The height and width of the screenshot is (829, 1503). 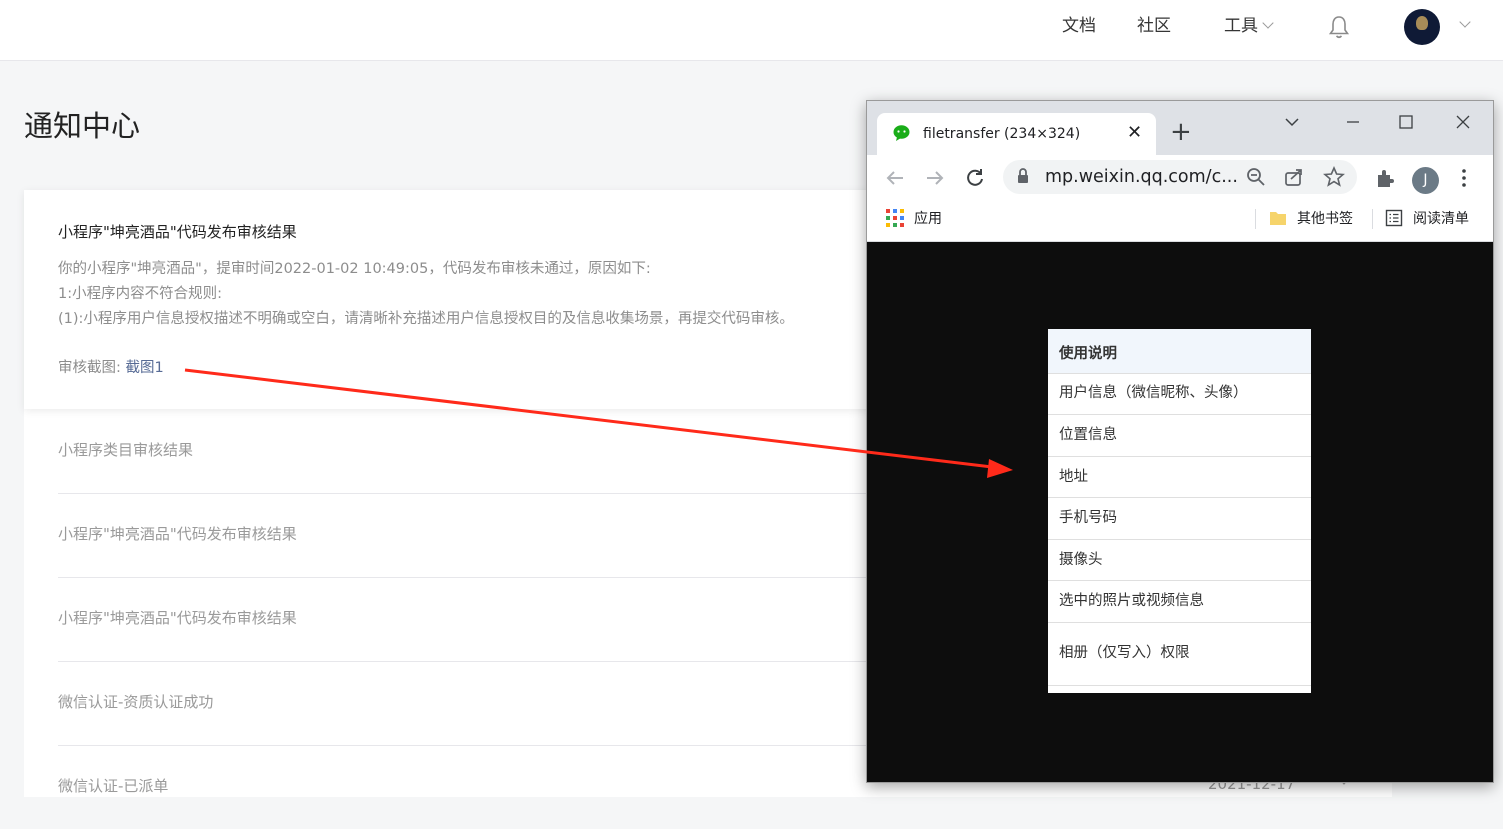 I want to click on nav-tools-menu: 工具, so click(x=1249, y=26).